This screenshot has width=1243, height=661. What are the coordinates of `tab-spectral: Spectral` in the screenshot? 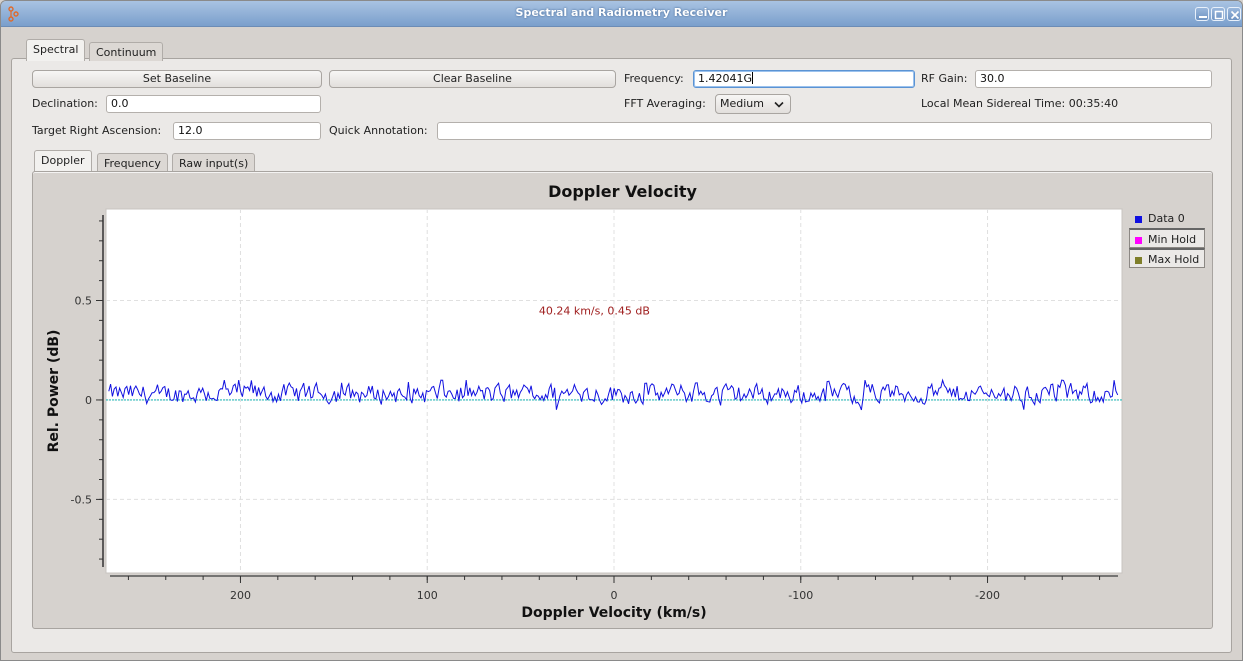 It's located at (56, 50).